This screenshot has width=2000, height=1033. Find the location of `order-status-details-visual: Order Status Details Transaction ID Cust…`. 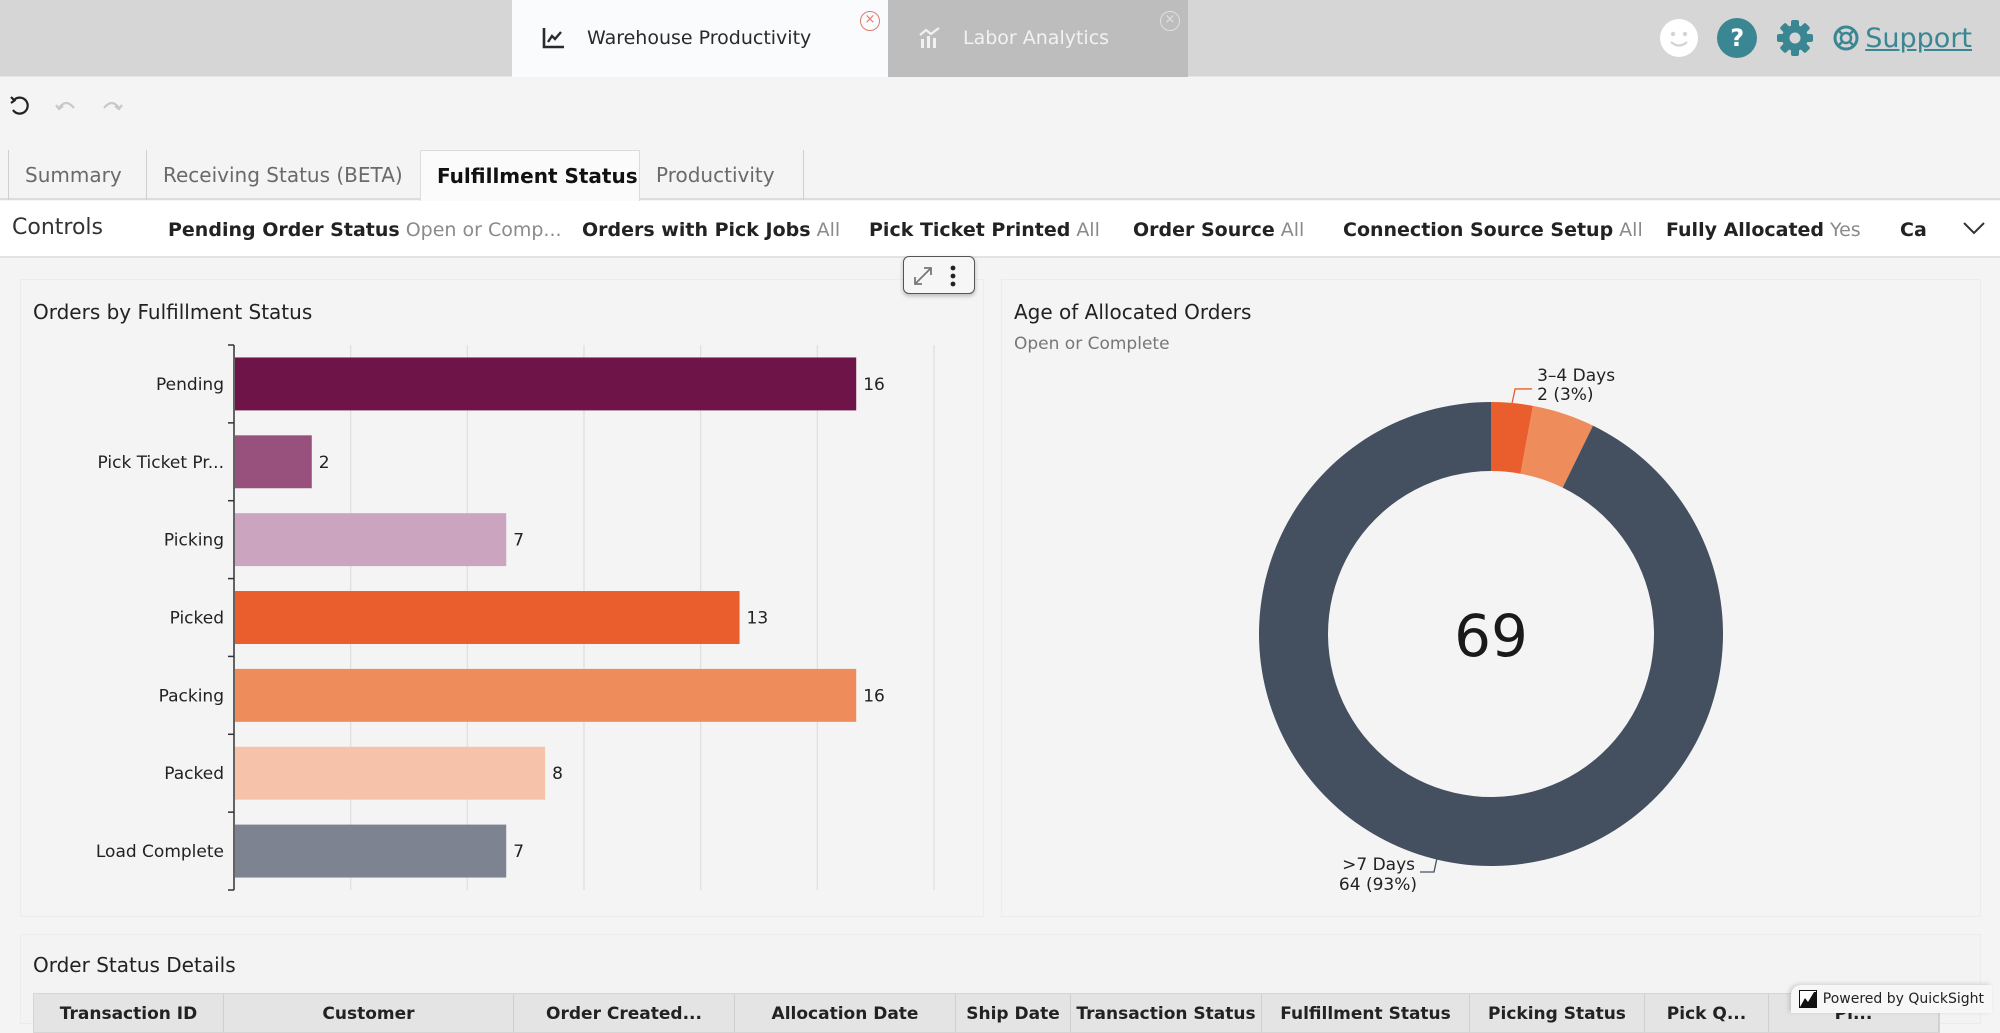

order-status-details-visual: Order Status Details Transaction ID Cust… is located at coordinates (1000, 979).